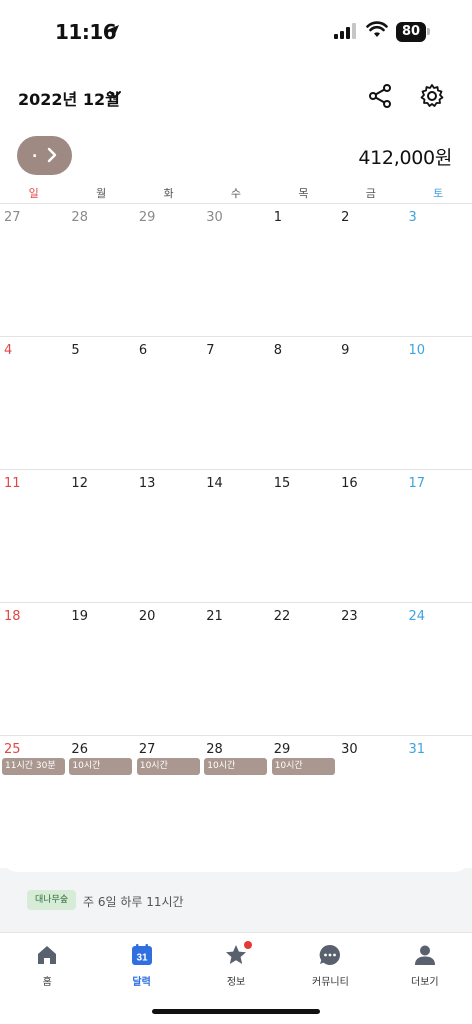 The image size is (472, 1024). I want to click on calendar-day-cell: 23, so click(370, 669).